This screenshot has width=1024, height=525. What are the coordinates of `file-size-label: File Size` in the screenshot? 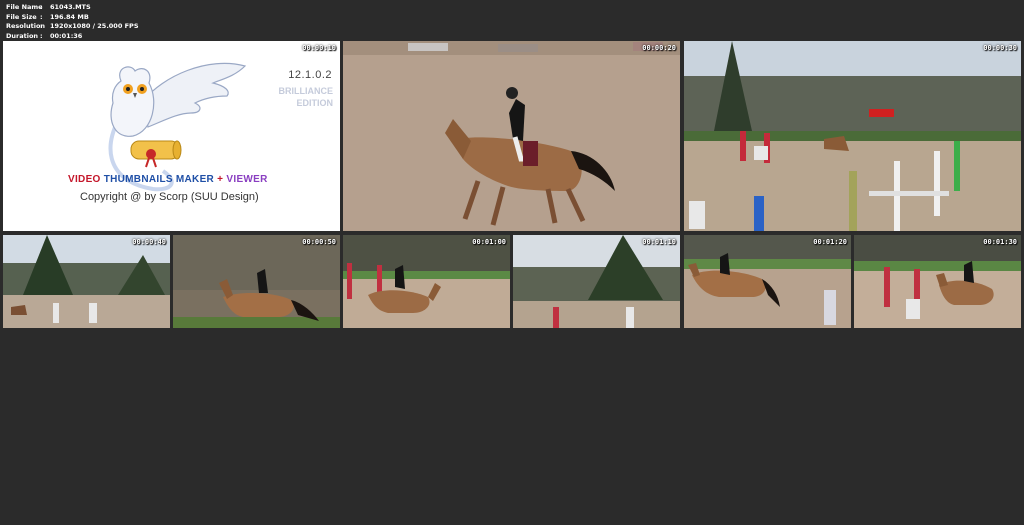 It's located at (21, 16).